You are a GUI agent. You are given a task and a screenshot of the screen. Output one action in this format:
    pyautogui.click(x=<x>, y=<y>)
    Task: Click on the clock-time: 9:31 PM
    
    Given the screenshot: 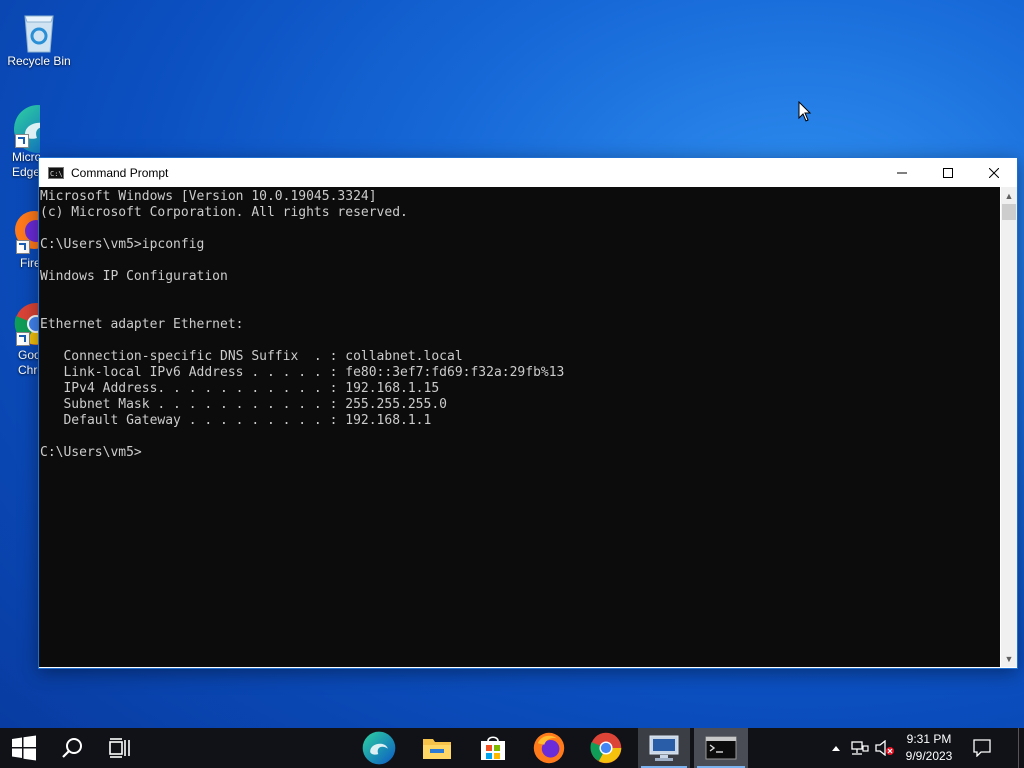 What is the action you would take?
    pyautogui.click(x=929, y=739)
    